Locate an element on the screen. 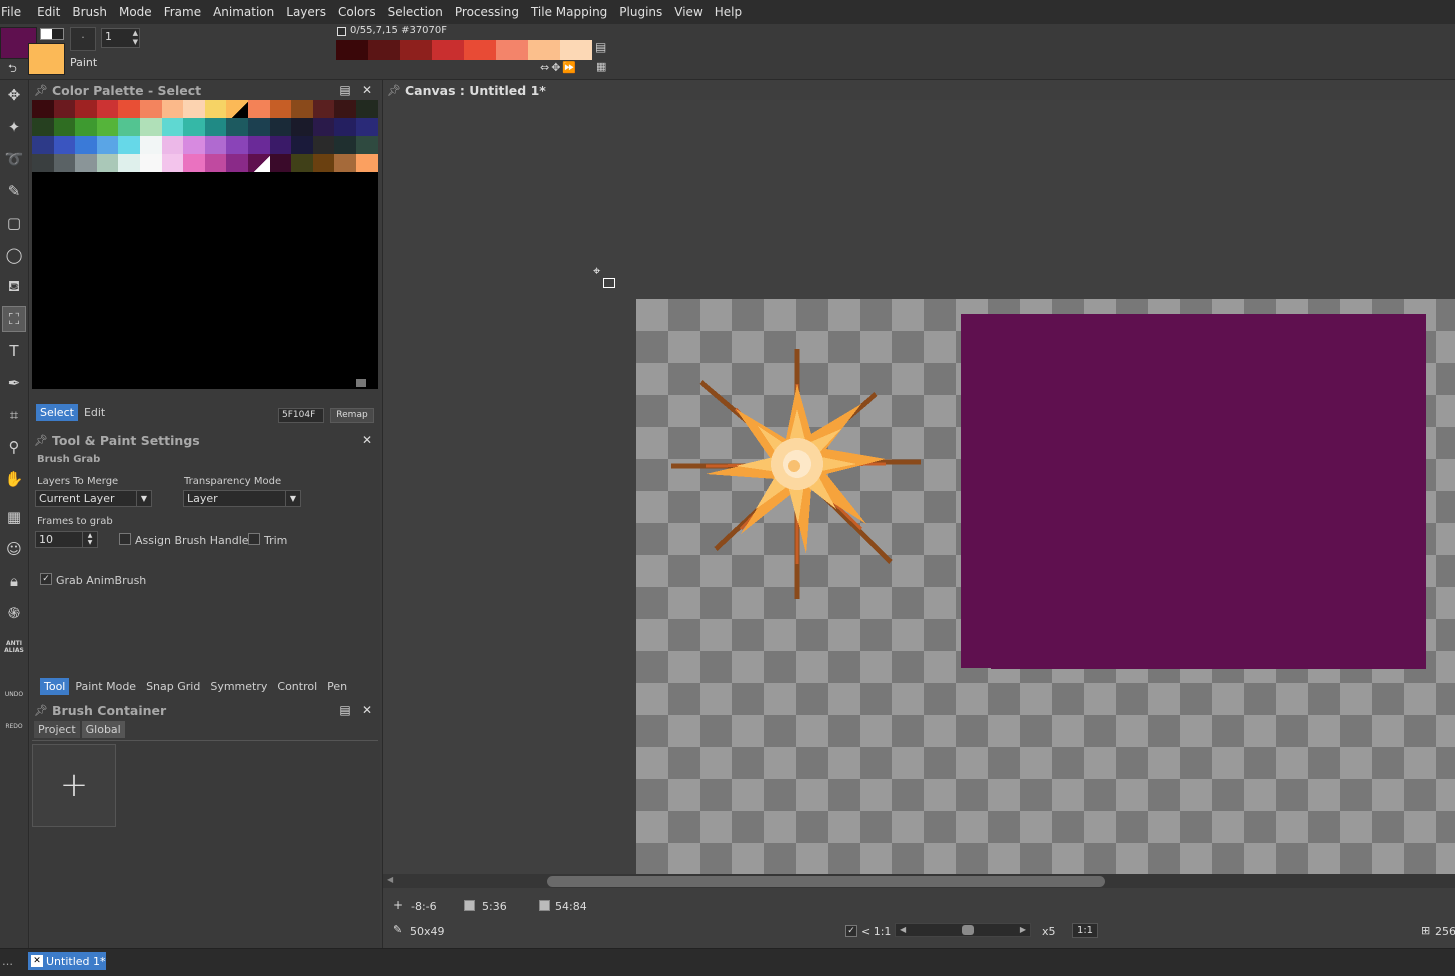  tab-project: Project is located at coordinates (57, 729).